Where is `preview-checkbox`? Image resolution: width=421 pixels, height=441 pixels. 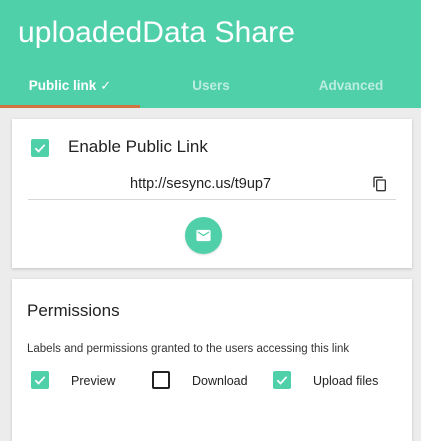 preview-checkbox is located at coordinates (40, 380).